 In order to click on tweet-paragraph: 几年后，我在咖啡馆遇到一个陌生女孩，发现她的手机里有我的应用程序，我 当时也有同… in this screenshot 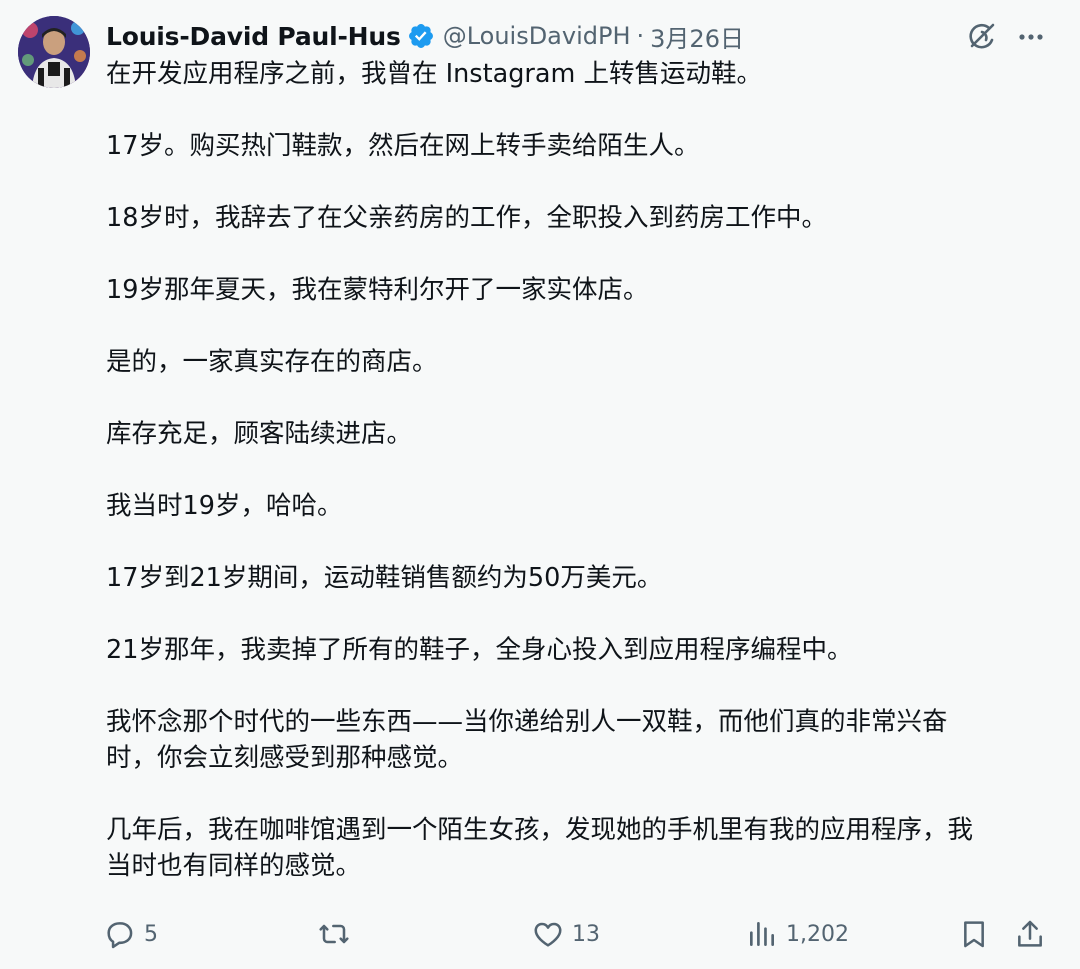, I will do `click(540, 848)`.